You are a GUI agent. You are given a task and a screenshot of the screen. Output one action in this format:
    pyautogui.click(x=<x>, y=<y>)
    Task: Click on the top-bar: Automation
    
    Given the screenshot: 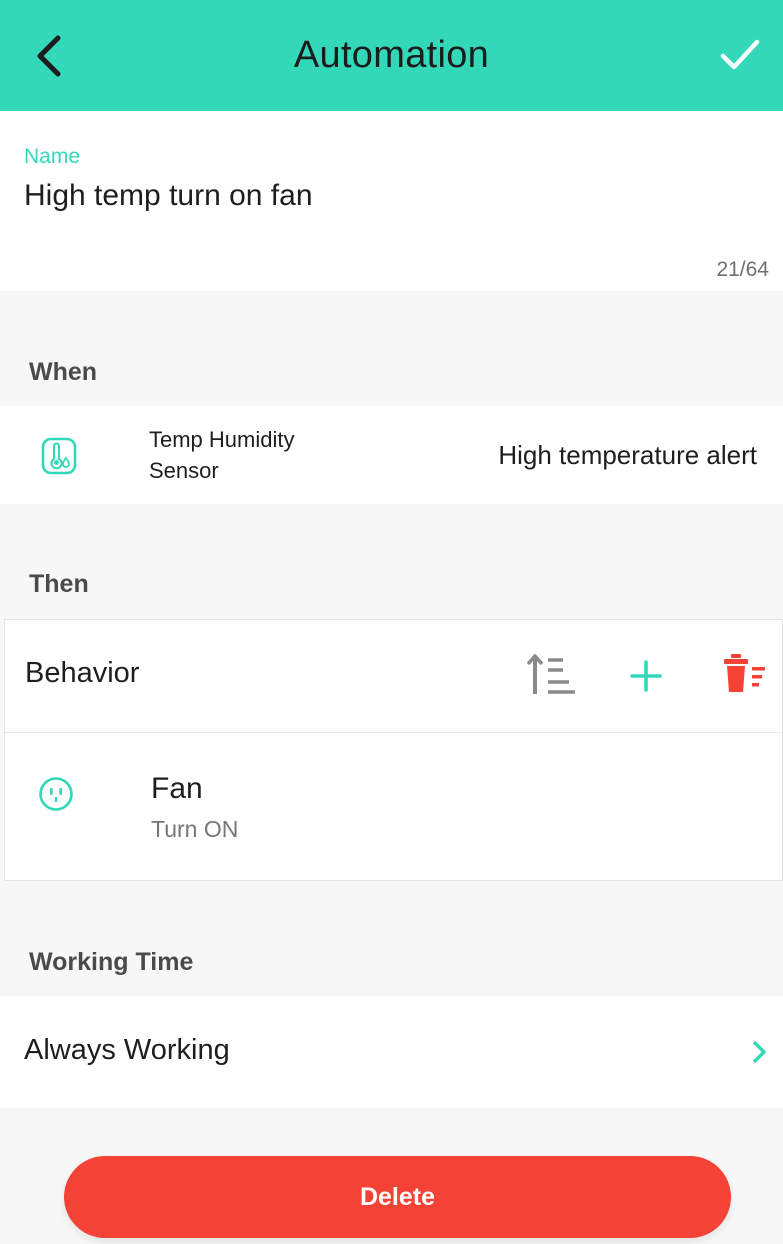 What is the action you would take?
    pyautogui.click(x=391, y=55)
    